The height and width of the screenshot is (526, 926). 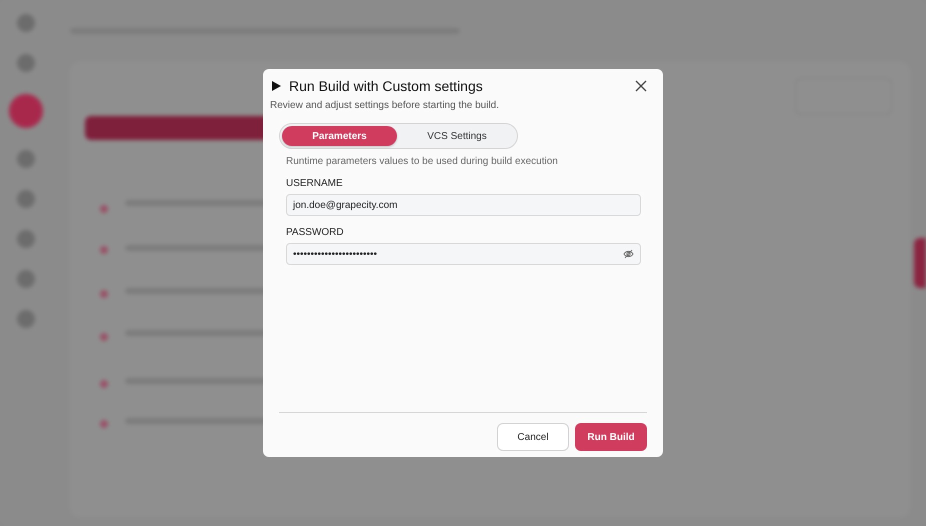 What do you see at coordinates (533, 437) in the screenshot?
I see `cancel-button: Cancel` at bounding box center [533, 437].